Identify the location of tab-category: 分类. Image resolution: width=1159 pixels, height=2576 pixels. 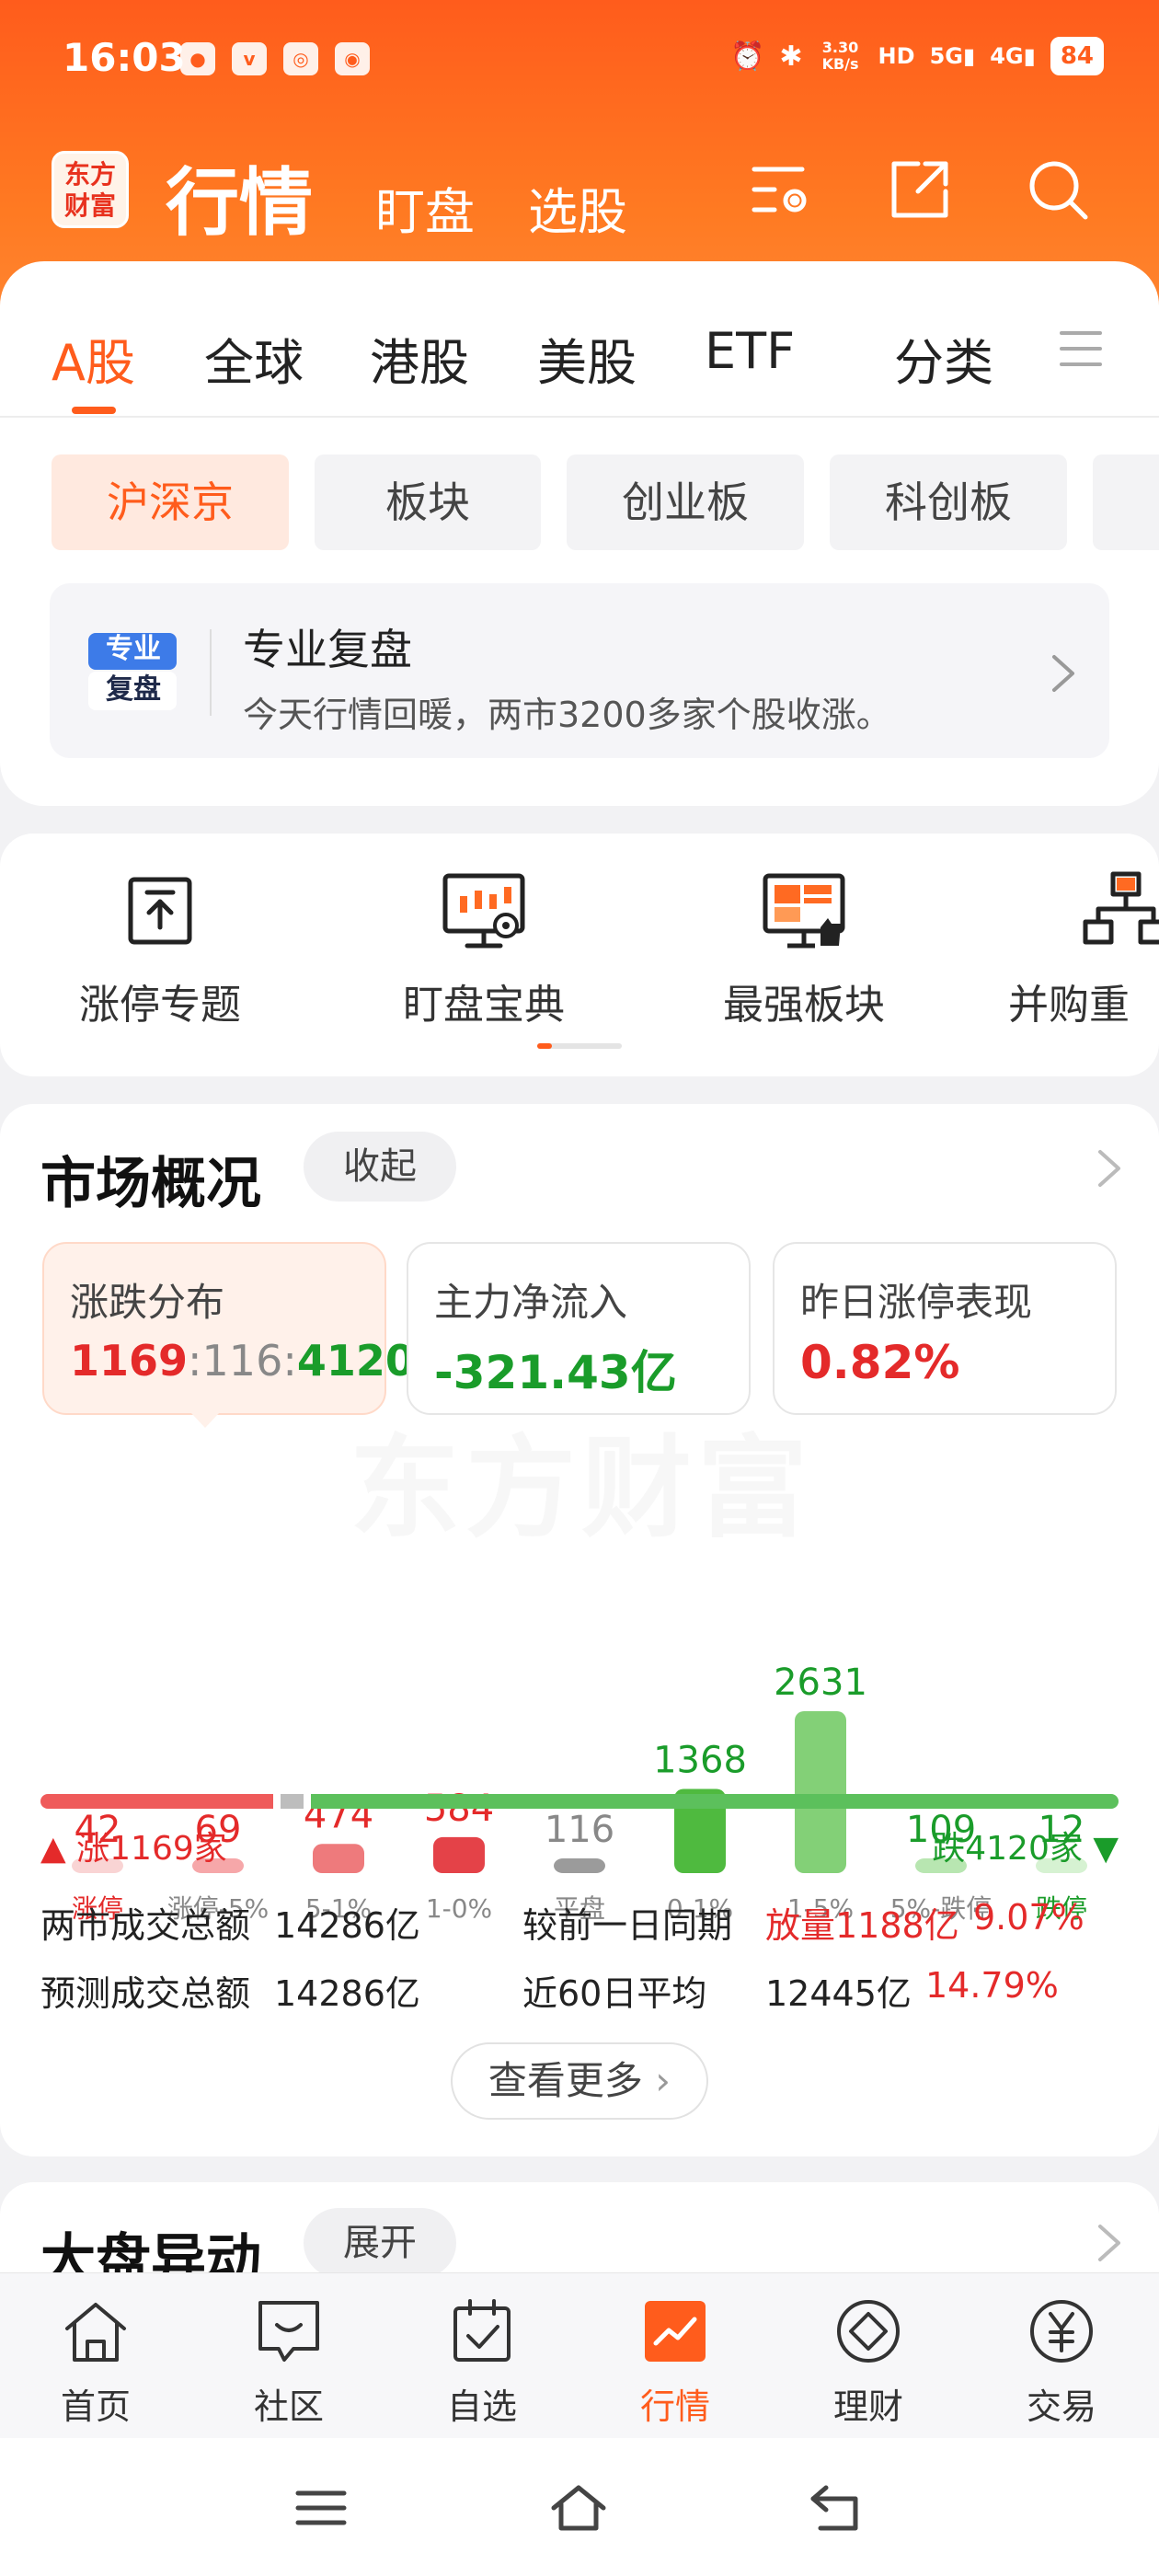
(943, 358).